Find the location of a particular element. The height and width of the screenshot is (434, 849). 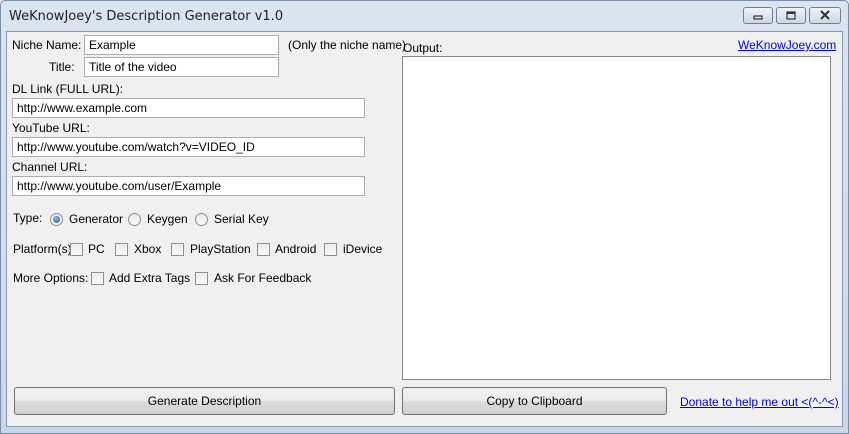

generate-description-button: Generate Description is located at coordinates (204, 401).